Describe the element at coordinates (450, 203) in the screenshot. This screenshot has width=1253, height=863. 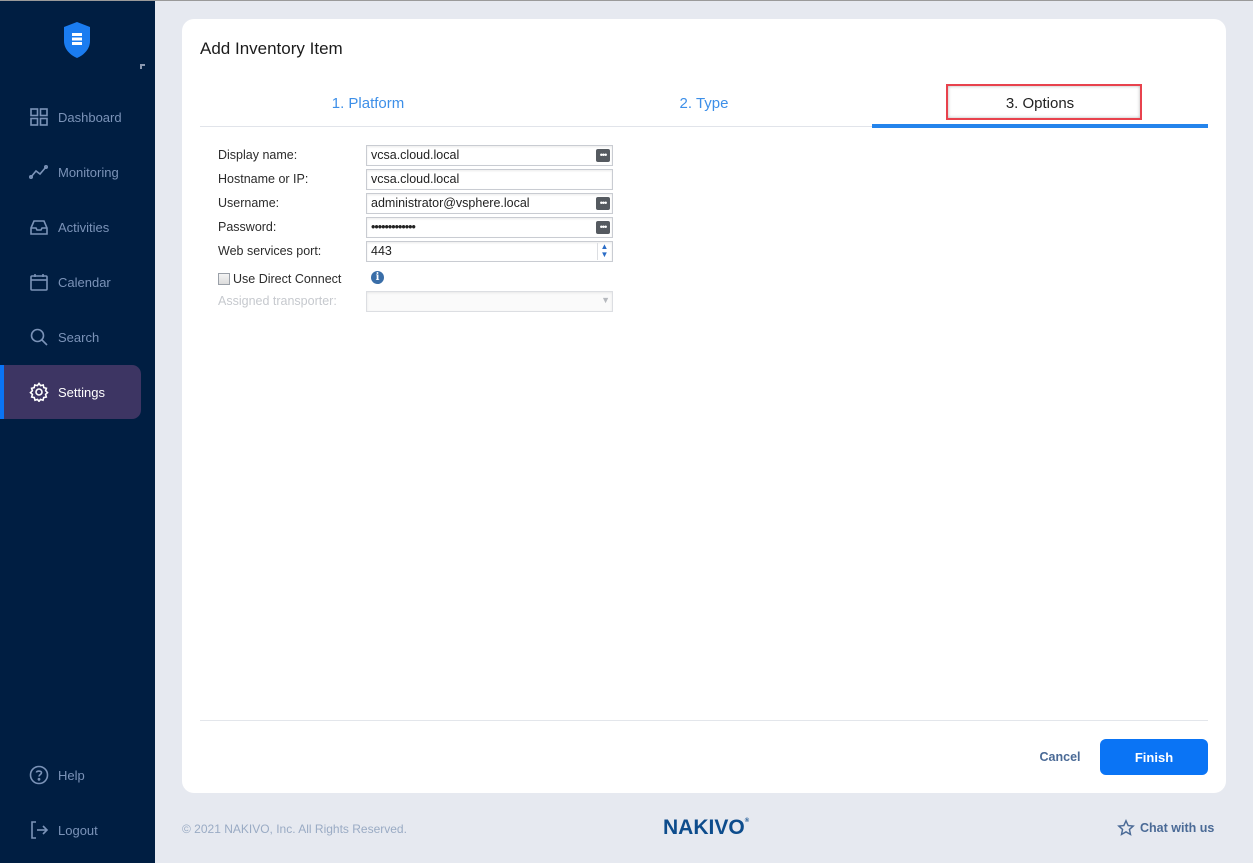
I see `username-value: administrator@vsphere.local` at that location.